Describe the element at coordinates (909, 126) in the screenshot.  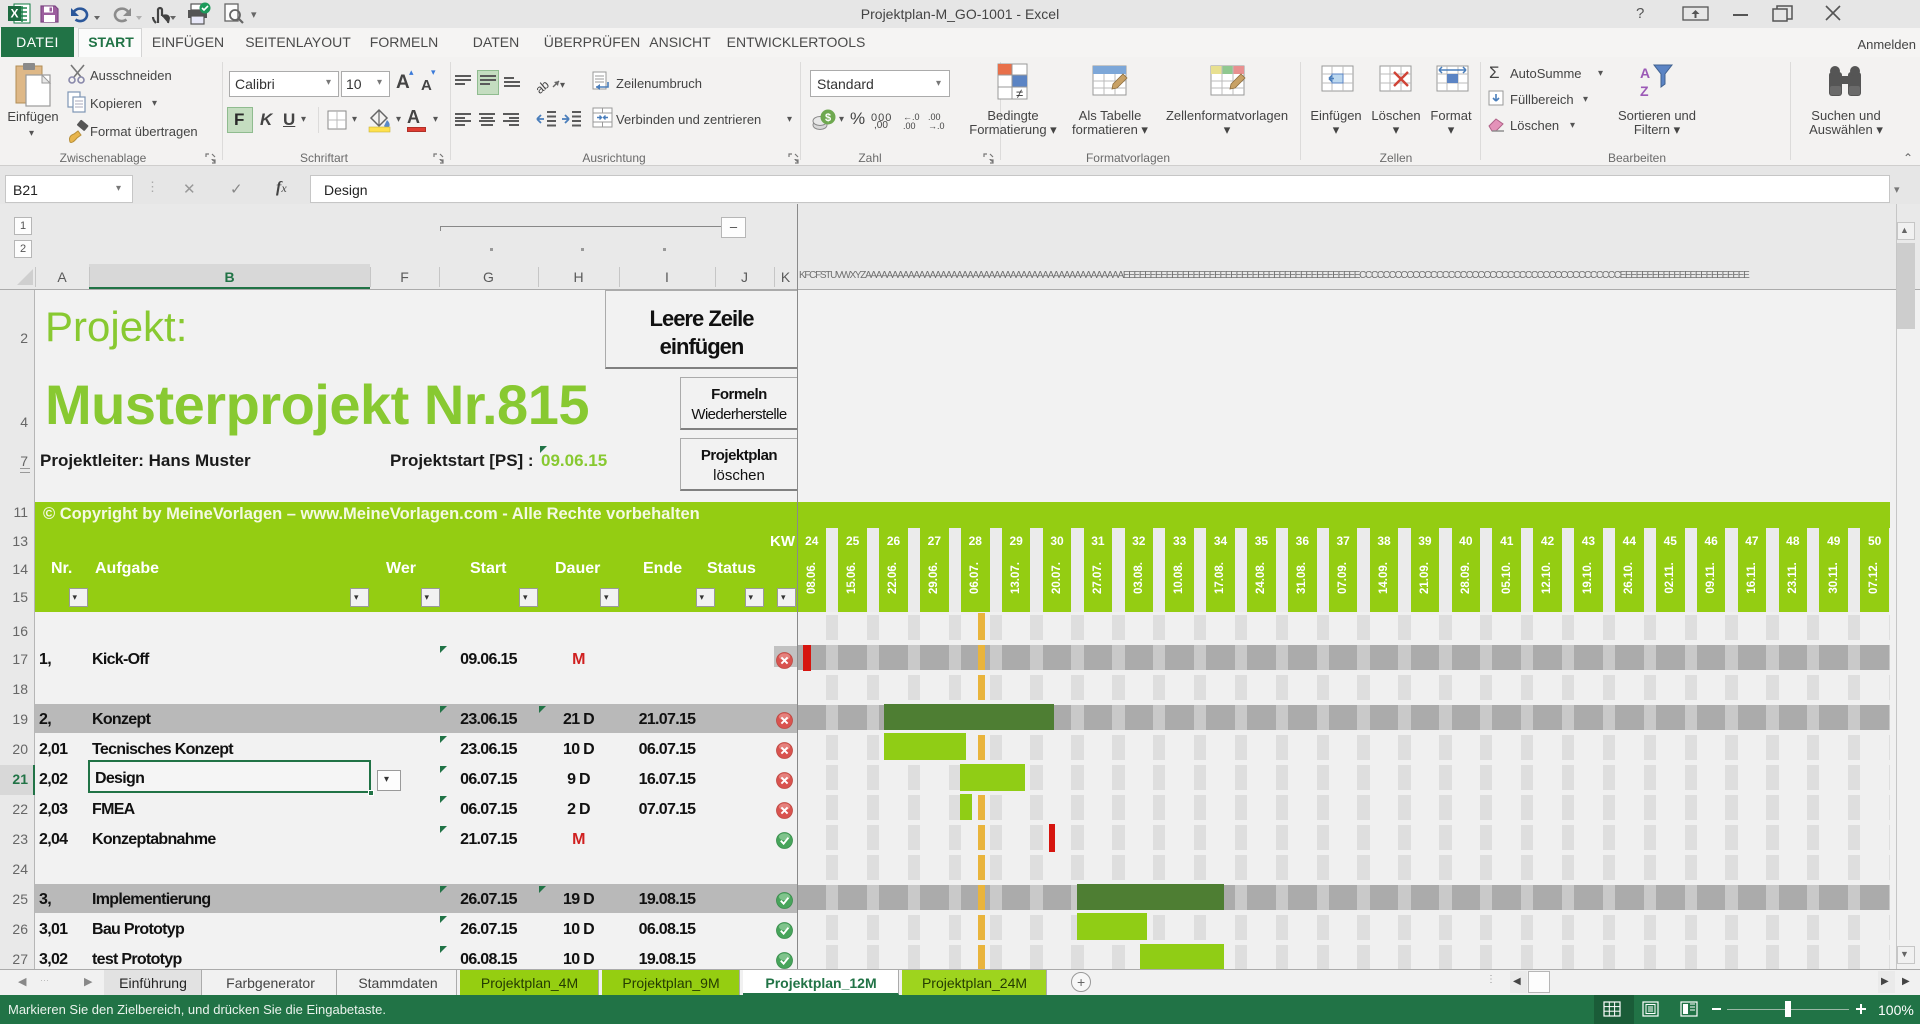
I see `svg-text: .00` at that location.